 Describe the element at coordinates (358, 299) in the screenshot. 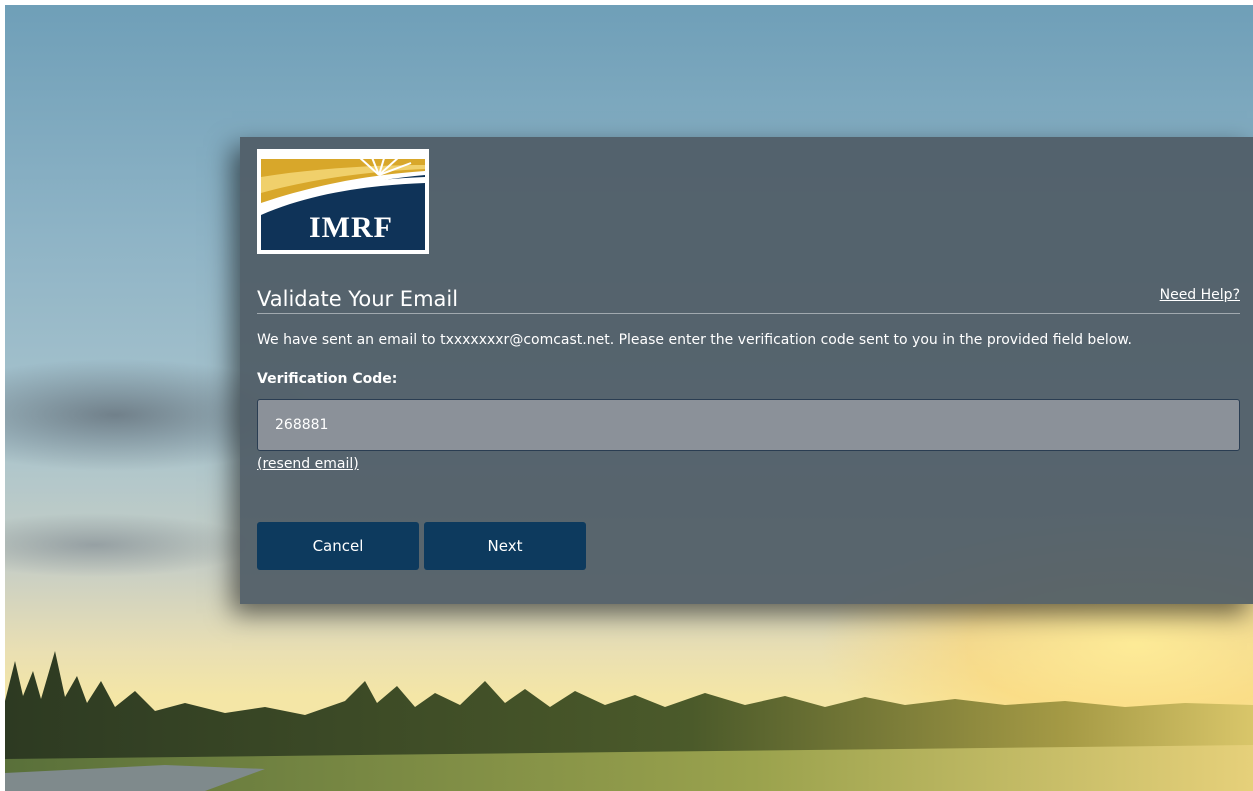

I see `page-title: Validate Your Email` at that location.